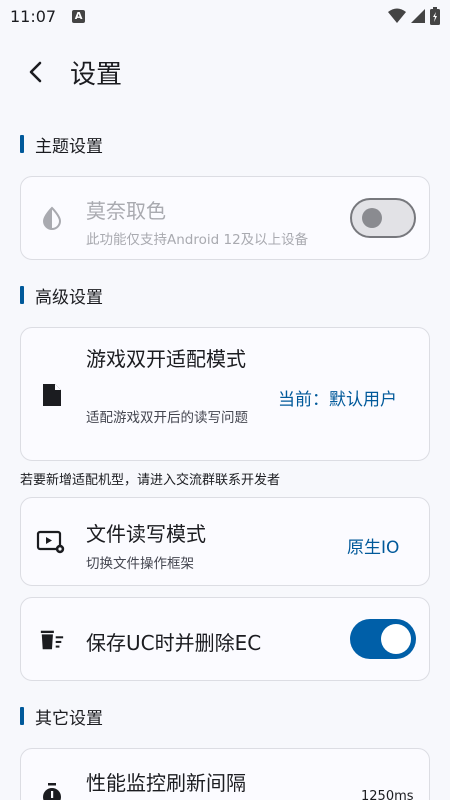 The width and height of the screenshot is (450, 800). I want to click on perf-title: 性能监控刷新间隔, so click(166, 783).